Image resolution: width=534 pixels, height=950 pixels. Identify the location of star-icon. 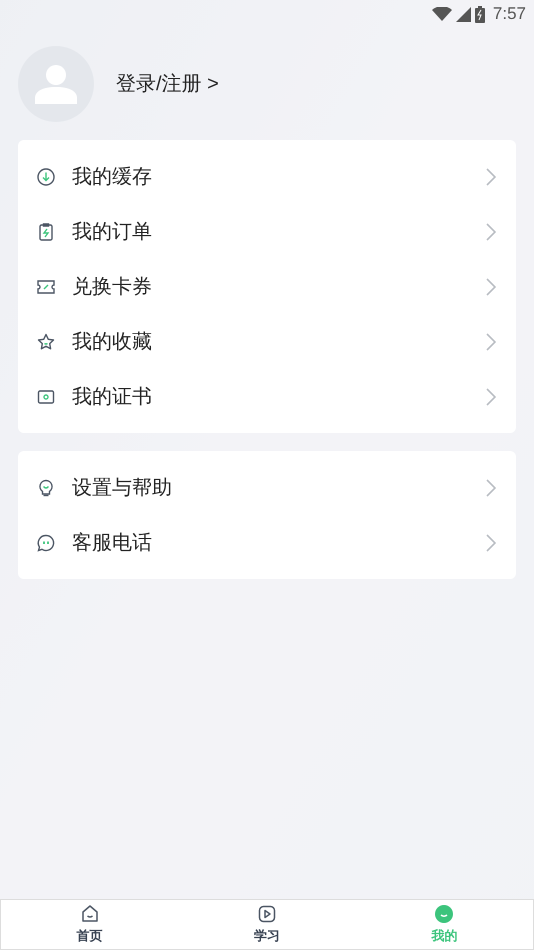
(46, 342).